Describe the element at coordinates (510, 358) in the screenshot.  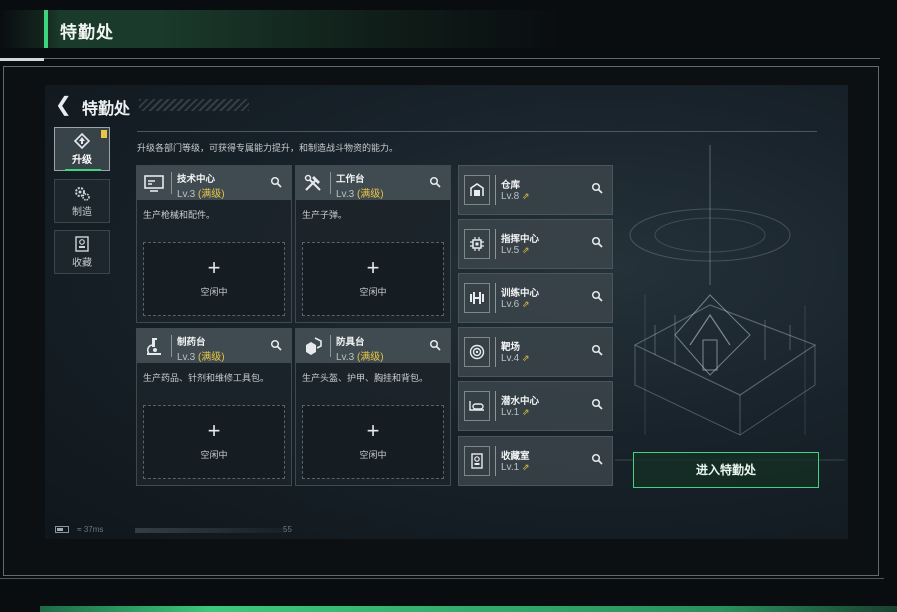
I see `level-value: Lv.4` at that location.